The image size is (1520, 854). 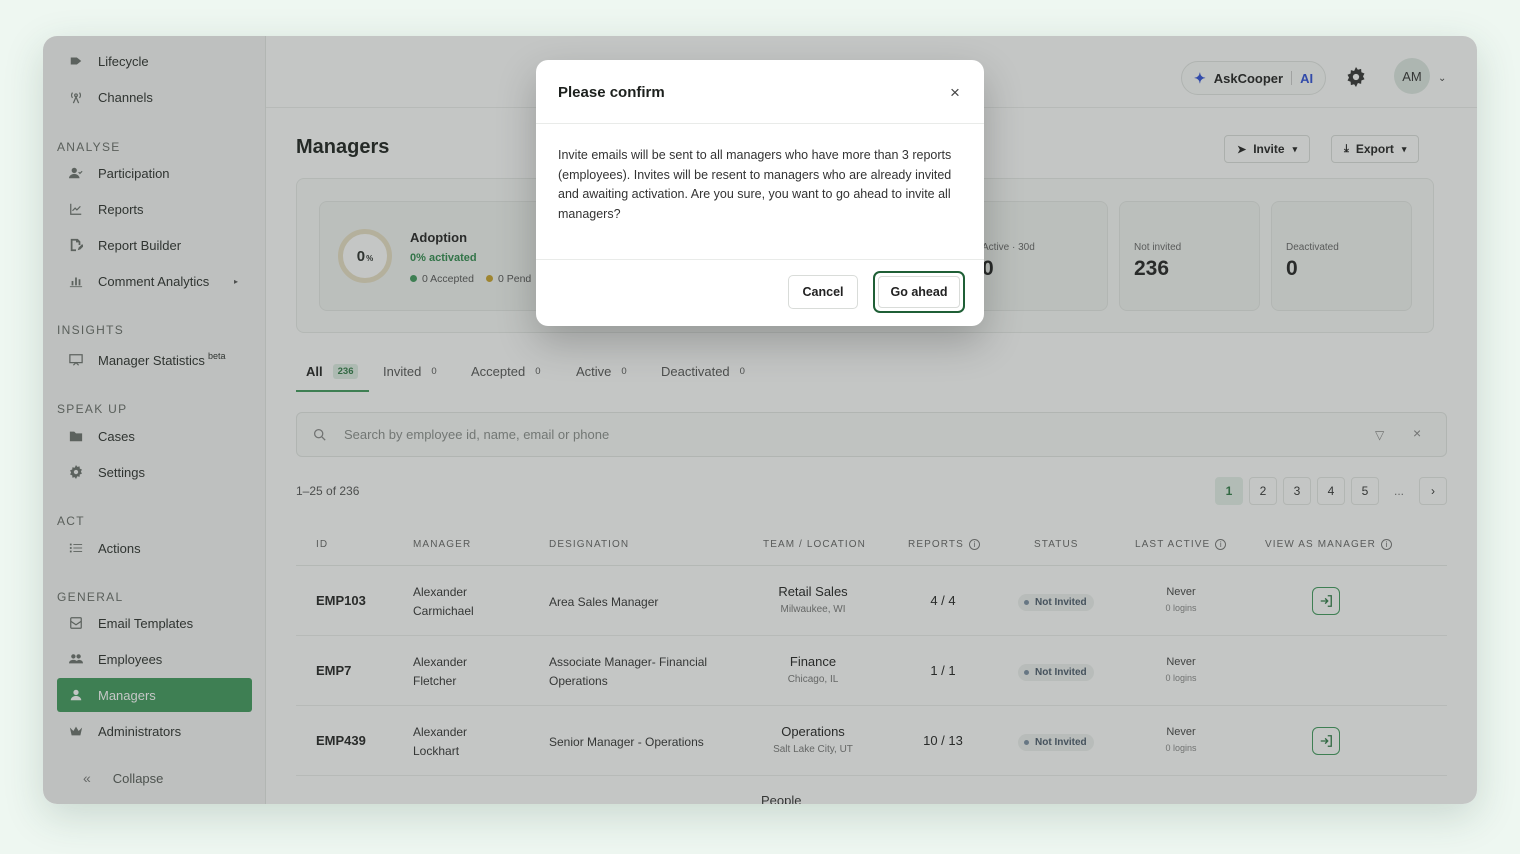 I want to click on close-icon: ×, so click(x=955, y=92).